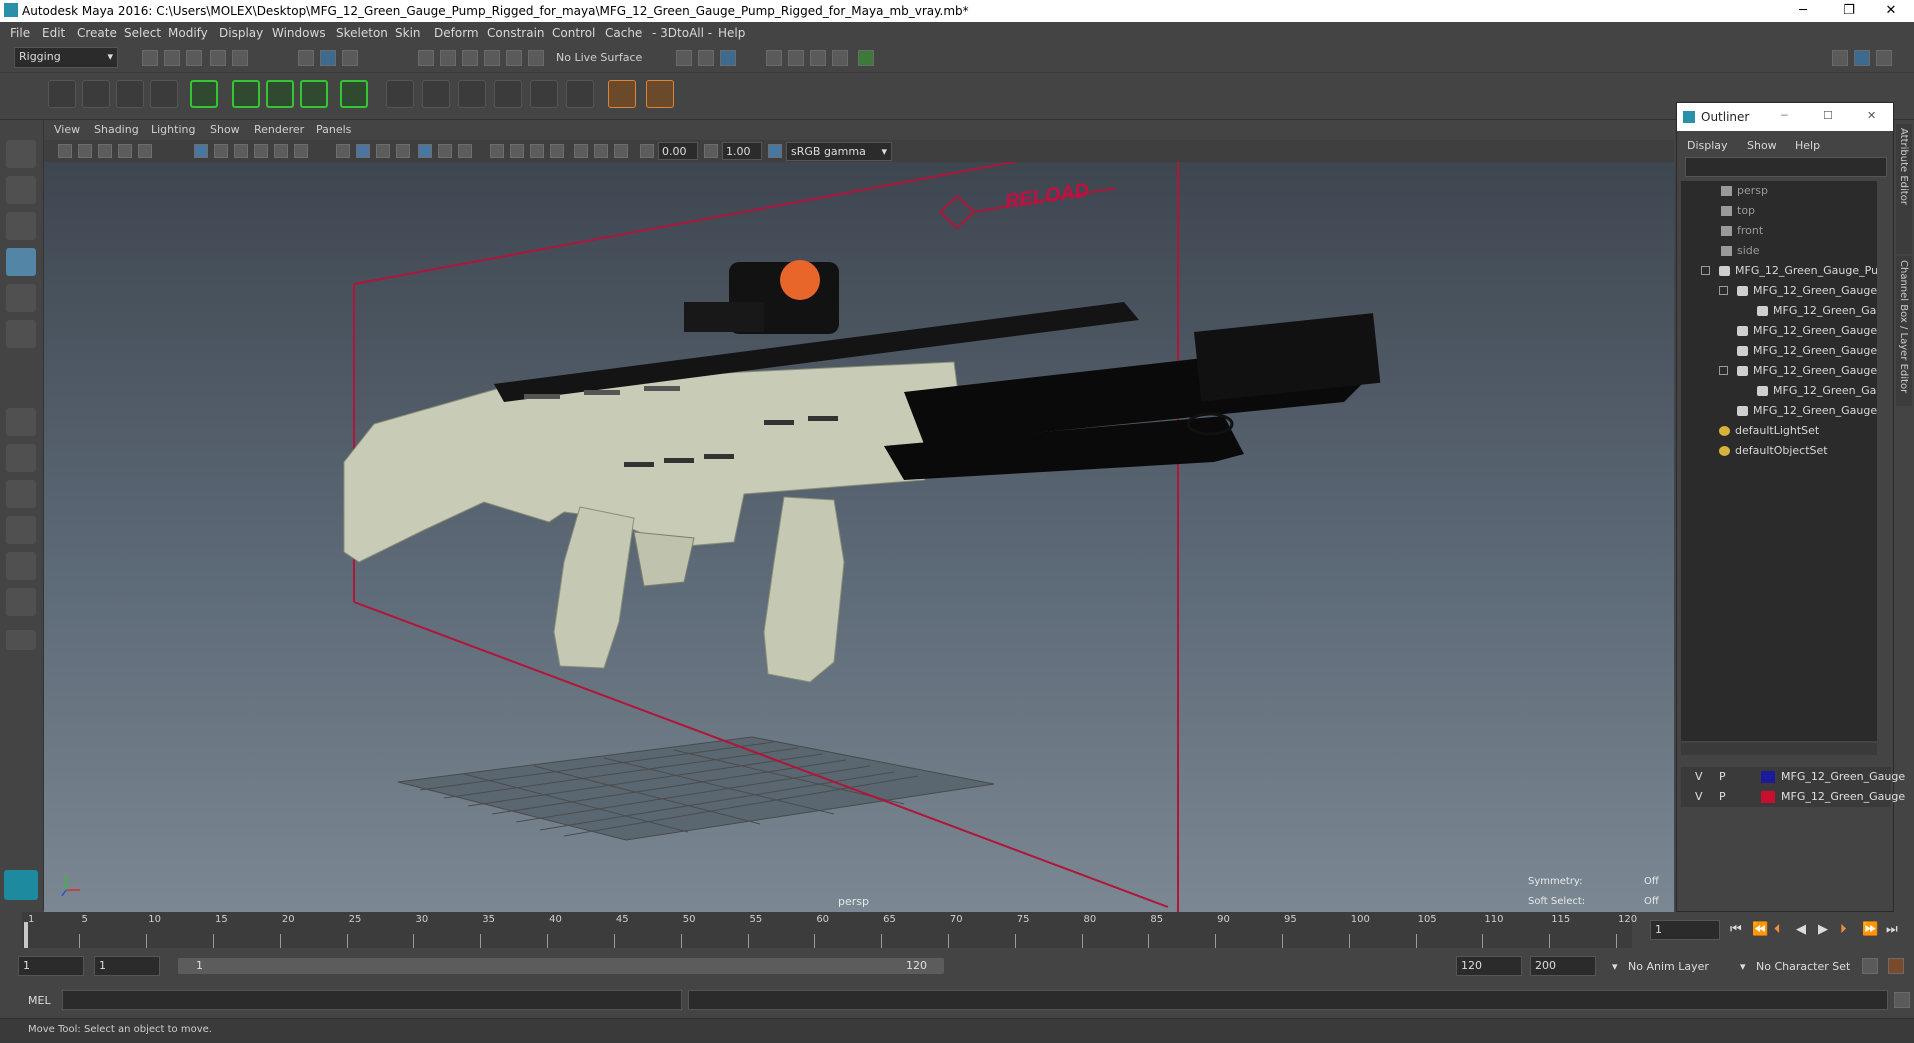 This screenshot has height=1043, width=1914. I want to click on script-editor-icon, so click(1902, 1000).